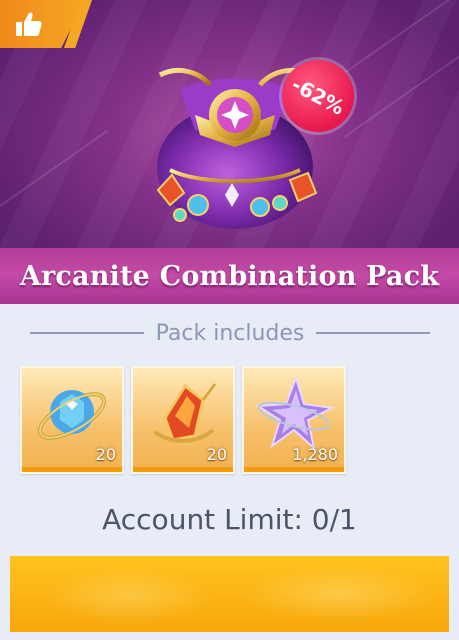 The image size is (459, 640). I want to click on thumbs-up-icon, so click(29, 24).